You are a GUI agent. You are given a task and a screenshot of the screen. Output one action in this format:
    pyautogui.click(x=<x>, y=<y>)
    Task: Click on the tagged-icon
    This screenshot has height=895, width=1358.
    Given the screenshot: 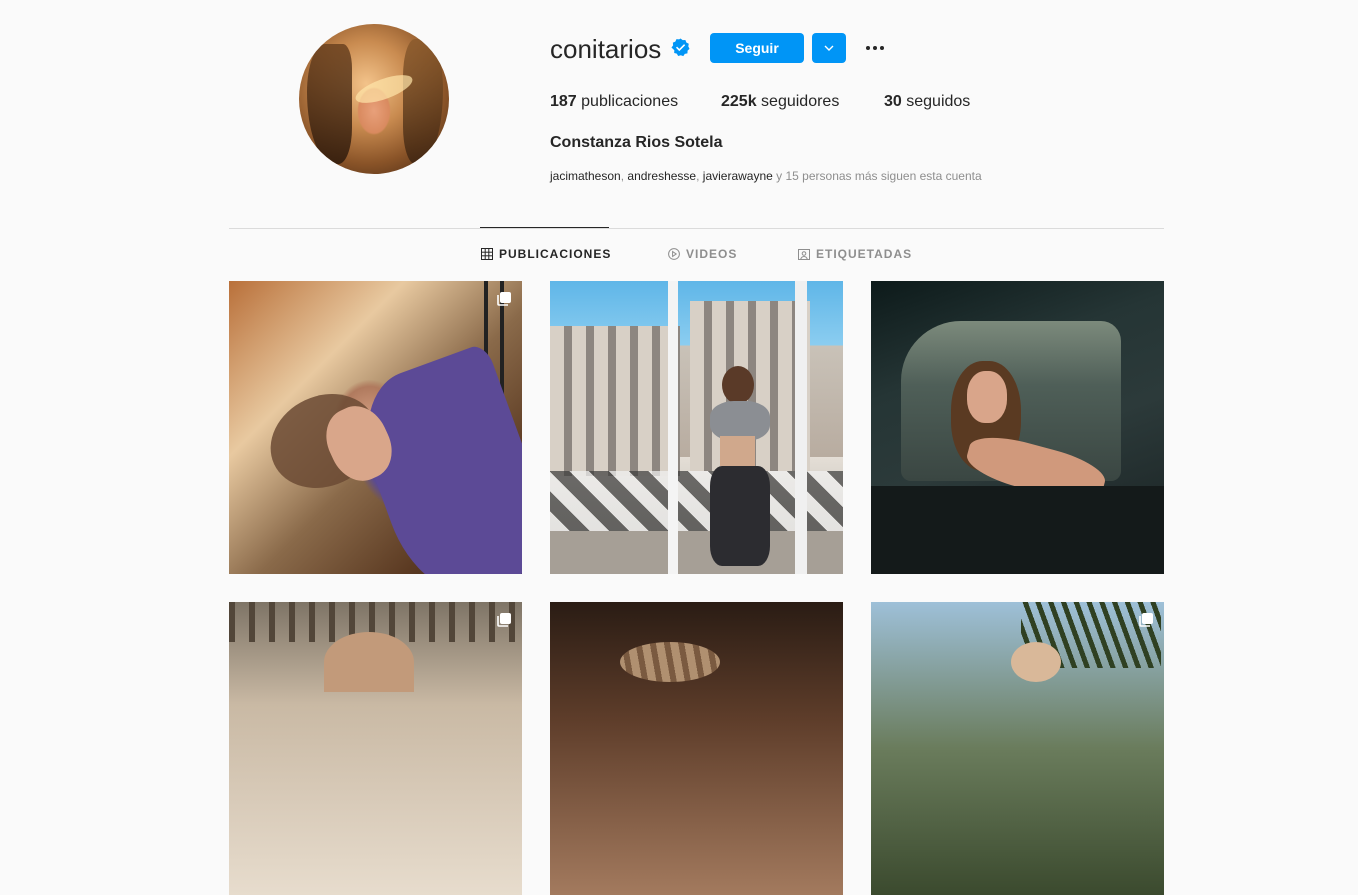 What is the action you would take?
    pyautogui.click(x=804, y=254)
    